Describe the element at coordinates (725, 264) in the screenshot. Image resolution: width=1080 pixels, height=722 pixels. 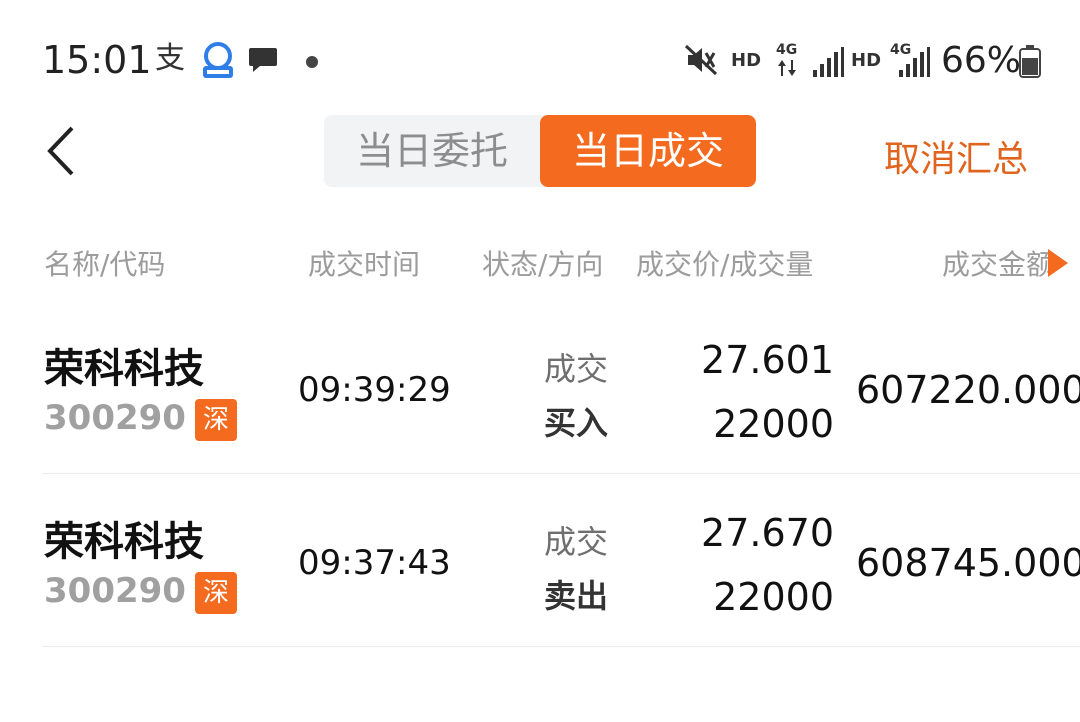
I see `column-header-price-volume: 成交价/成交量` at that location.